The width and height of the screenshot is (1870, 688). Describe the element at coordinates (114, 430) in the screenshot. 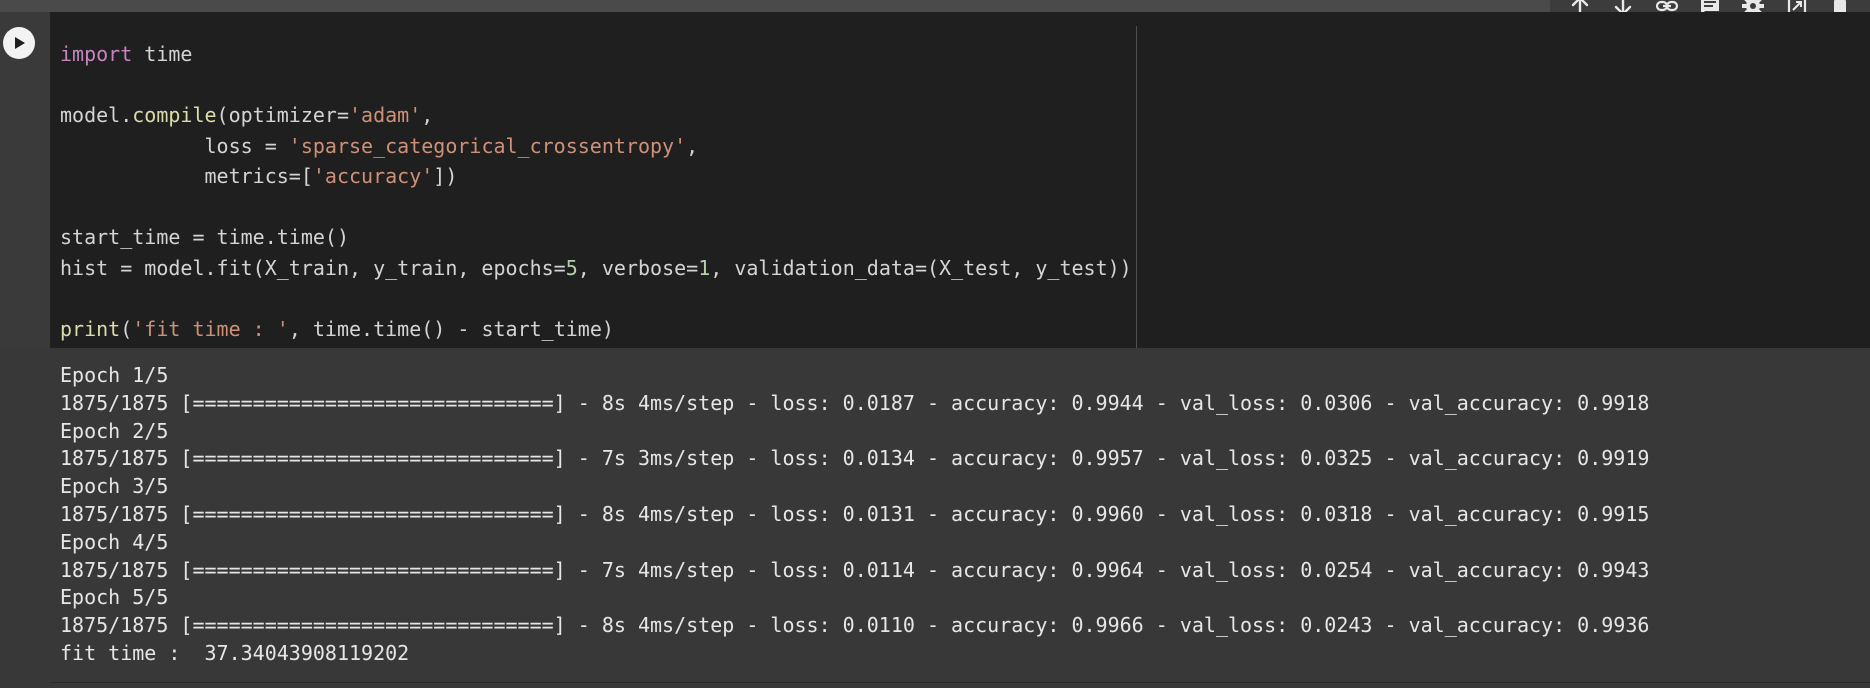

I see `epoch-header-line: Epoch 2/5` at that location.